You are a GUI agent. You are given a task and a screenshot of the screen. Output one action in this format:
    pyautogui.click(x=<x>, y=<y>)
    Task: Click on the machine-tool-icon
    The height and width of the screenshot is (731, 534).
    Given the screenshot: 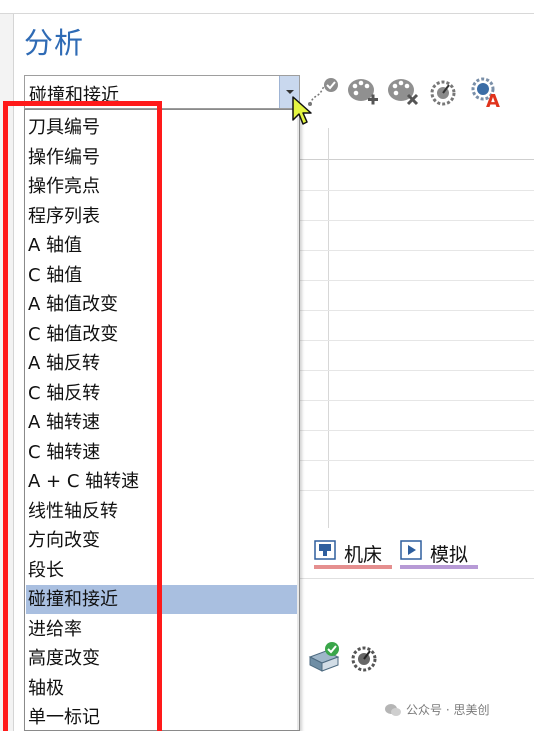 What is the action you would take?
    pyautogui.click(x=325, y=550)
    